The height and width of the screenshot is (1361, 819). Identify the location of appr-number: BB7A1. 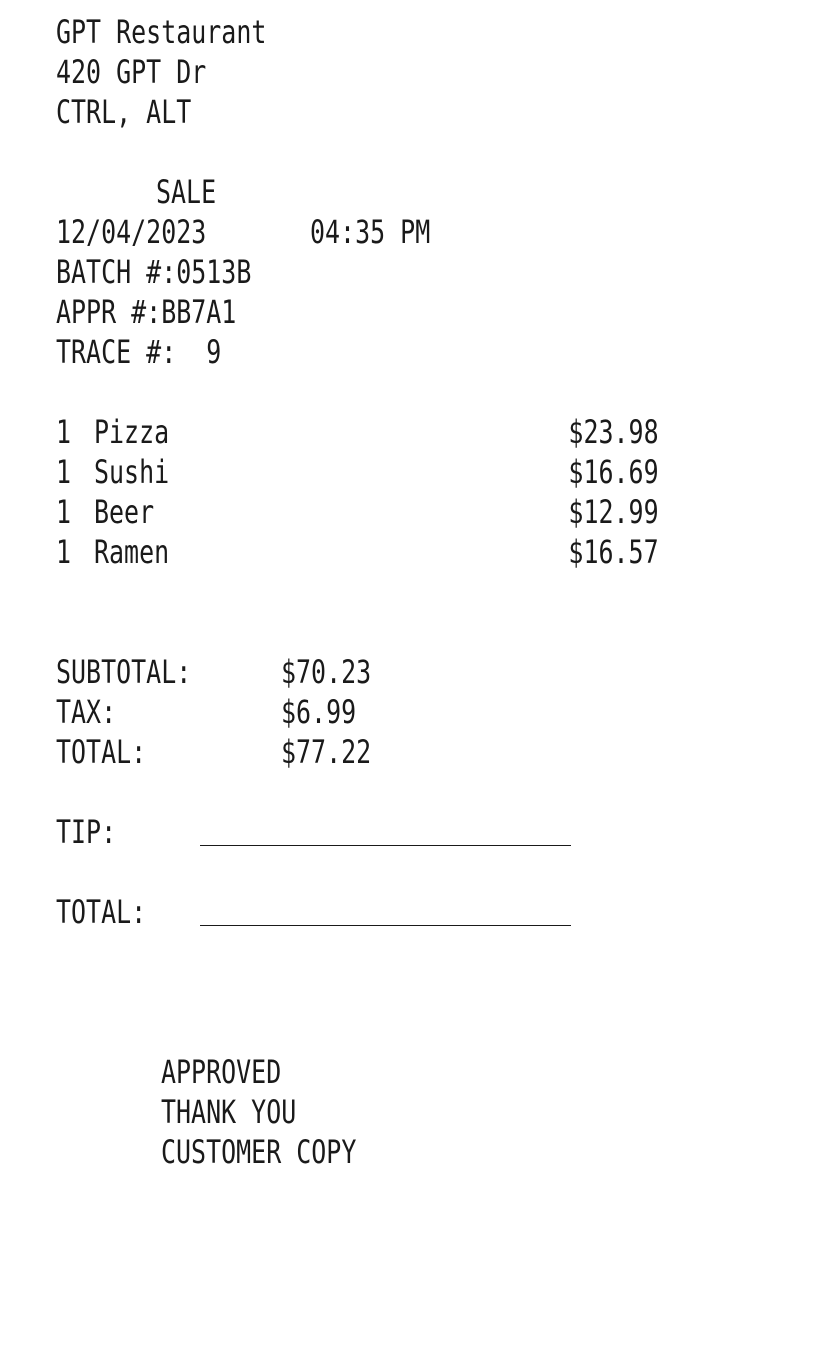
(199, 312).